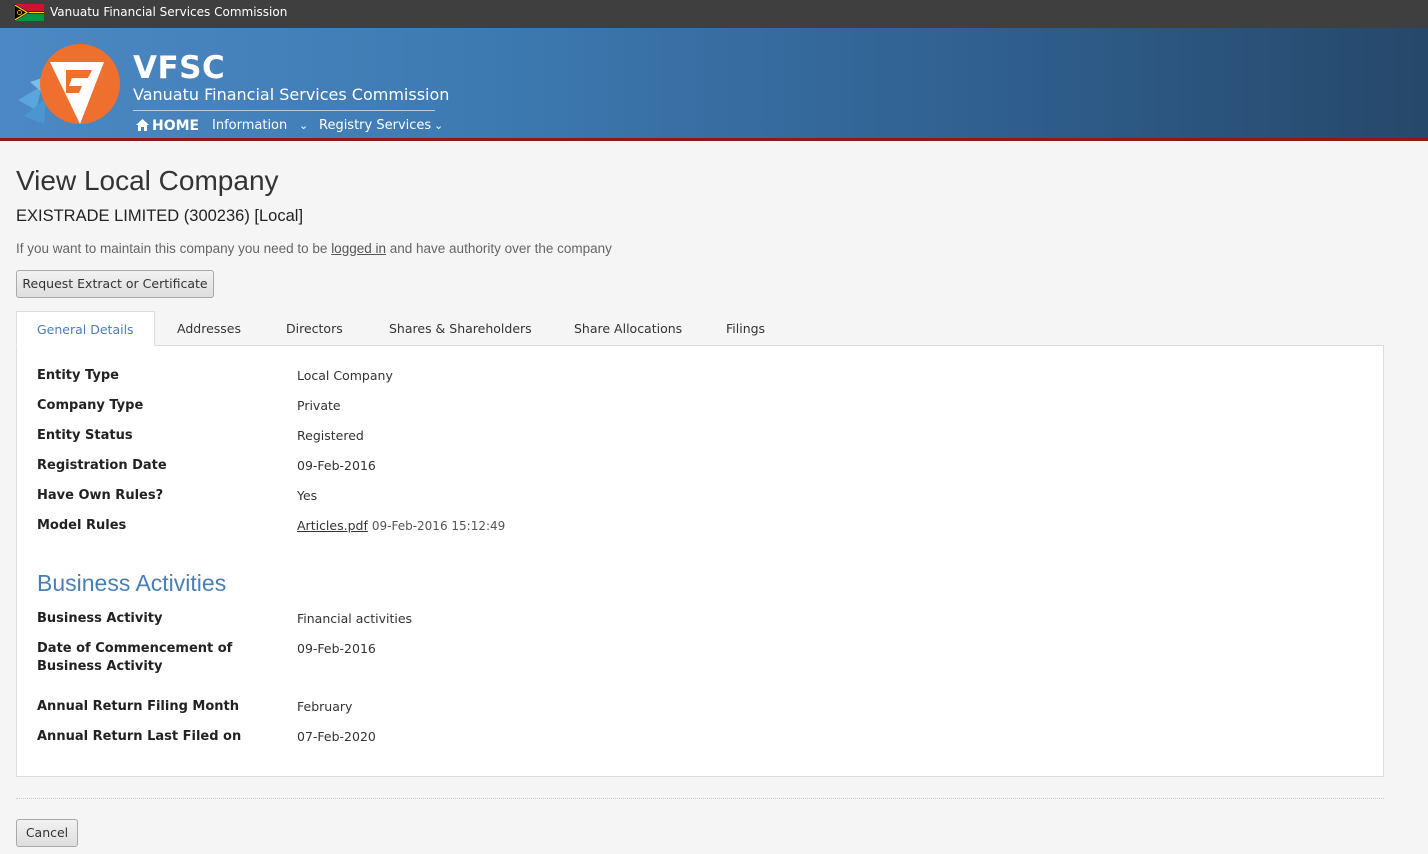 Image resolution: width=1428 pixels, height=854 pixels. I want to click on model-rules-value: Articles.pdf 09-Feb-2016 15:12:49, so click(401, 526).